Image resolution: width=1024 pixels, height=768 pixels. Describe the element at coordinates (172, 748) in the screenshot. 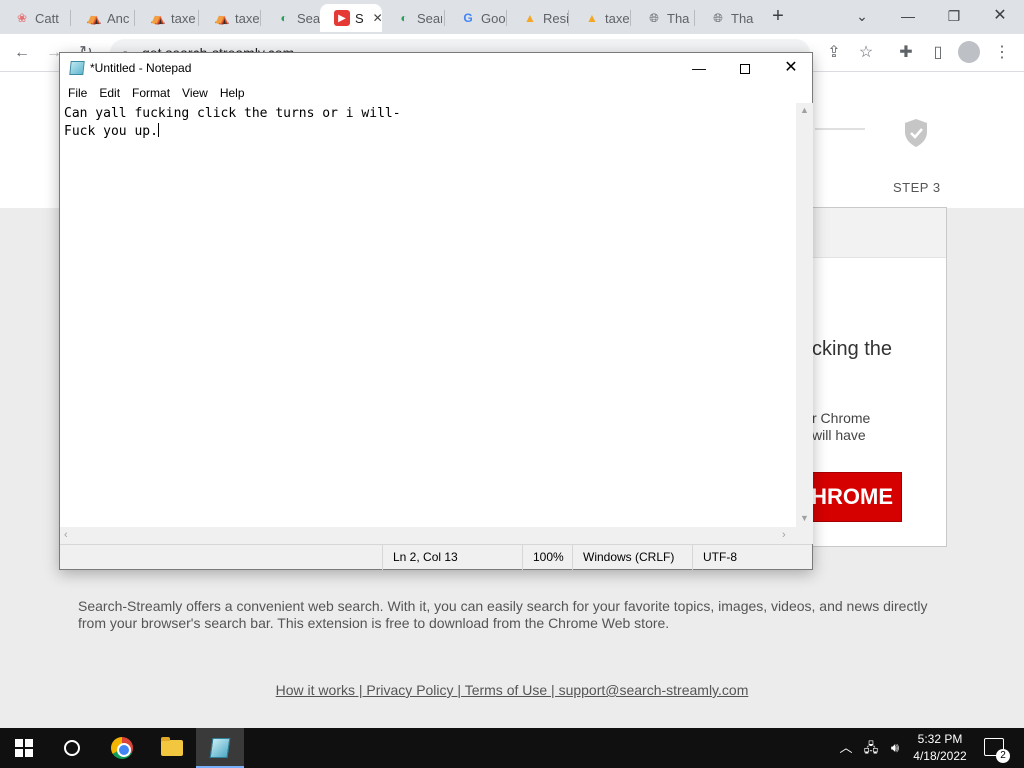

I see `taskbar-file-explorer` at that location.